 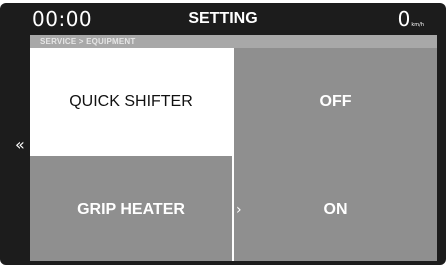 What do you see at coordinates (417, 25) in the screenshot?
I see `speed-unit: km/h` at bounding box center [417, 25].